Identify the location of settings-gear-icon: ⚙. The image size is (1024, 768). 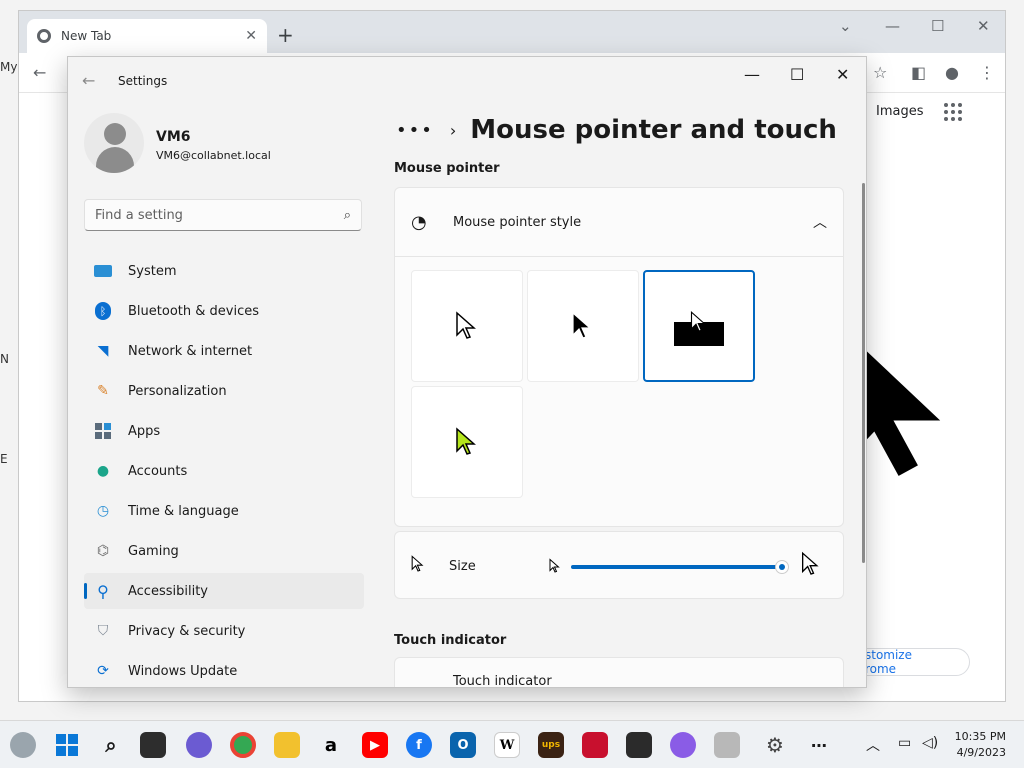
(775, 745).